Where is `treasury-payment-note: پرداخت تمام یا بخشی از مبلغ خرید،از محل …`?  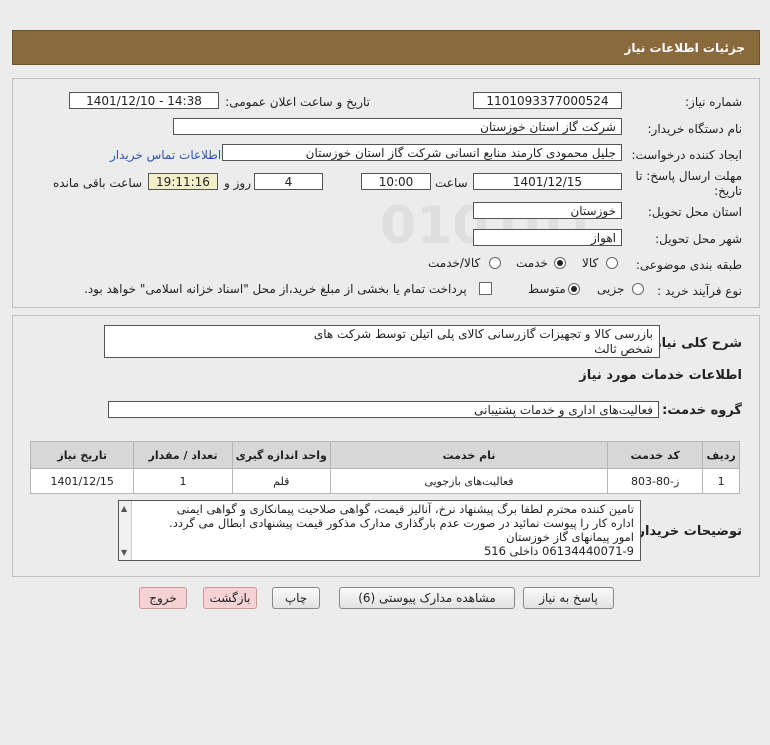 treasury-payment-note: پرداخت تمام یا بخشی از مبلغ خرید،از محل … is located at coordinates (275, 289).